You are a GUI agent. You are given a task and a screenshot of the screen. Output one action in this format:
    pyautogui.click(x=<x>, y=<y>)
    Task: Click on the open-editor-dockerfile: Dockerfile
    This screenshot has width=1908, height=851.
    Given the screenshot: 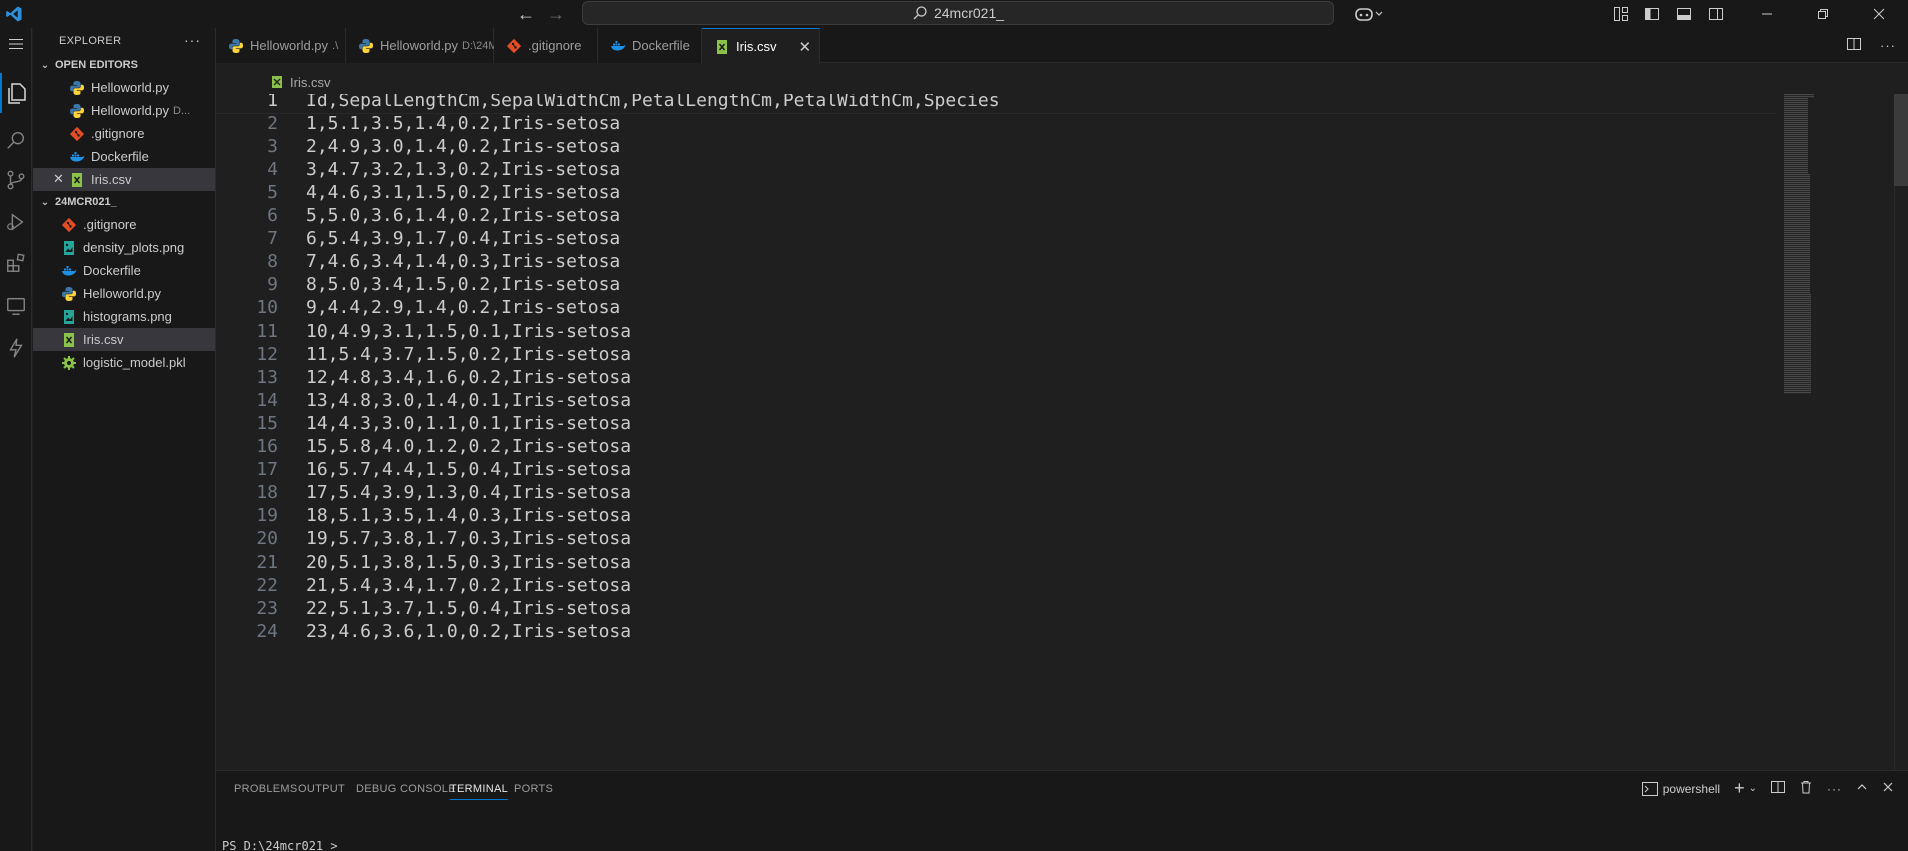 What is the action you would take?
    pyautogui.click(x=124, y=156)
    